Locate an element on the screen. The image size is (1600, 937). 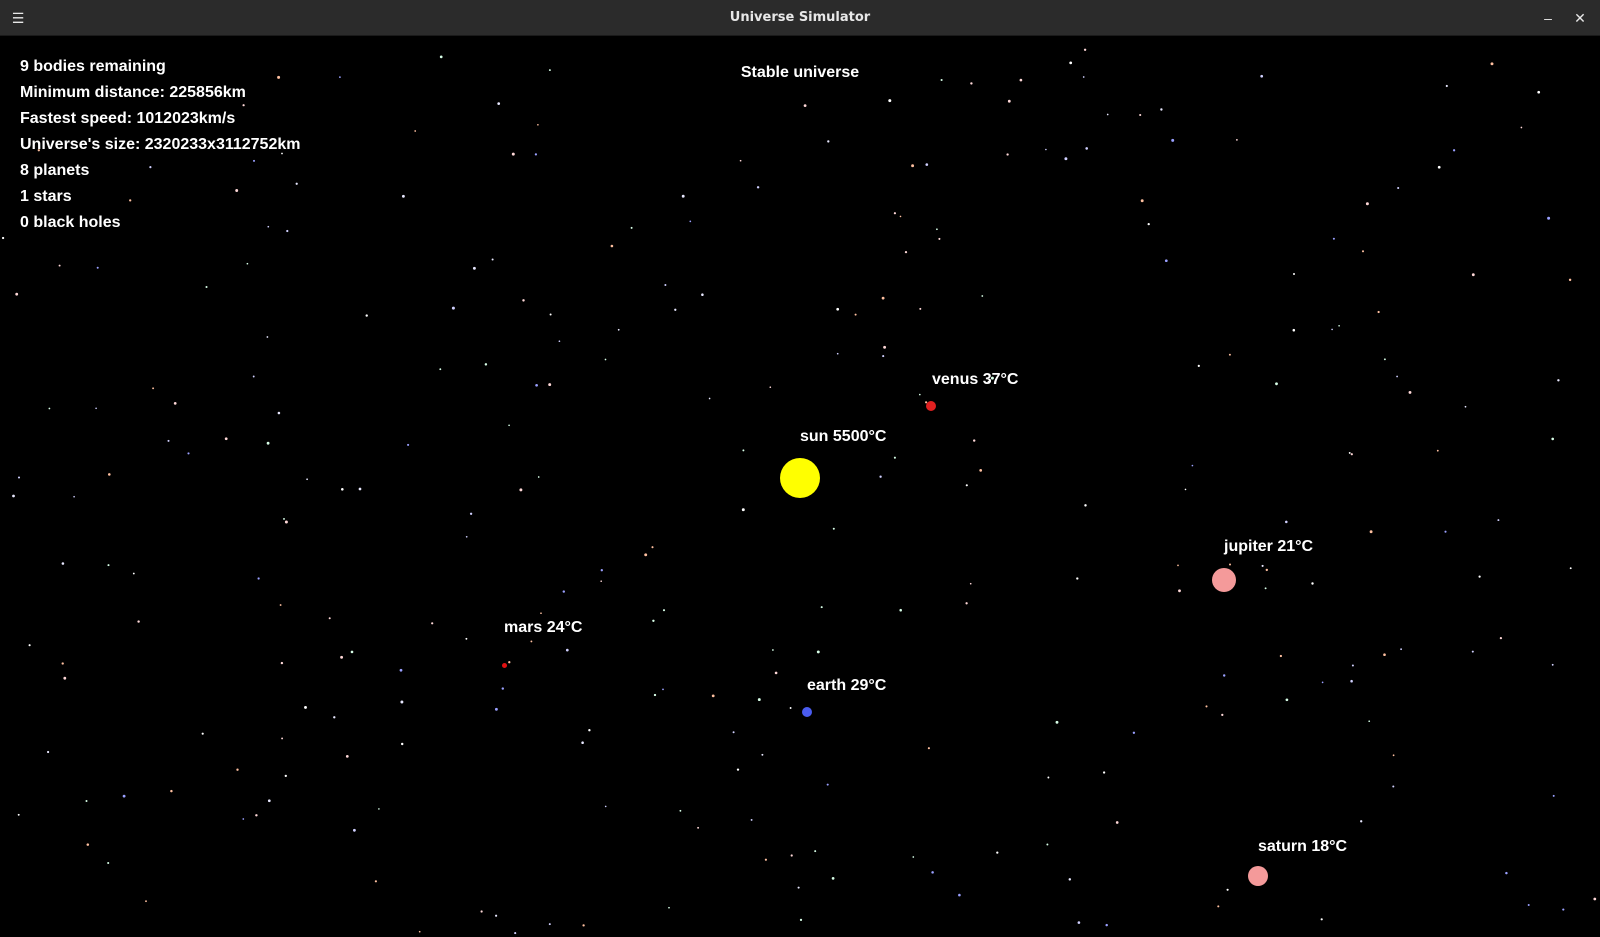
title-bar: ☰ Universe Simulator – ✕ is located at coordinates (800, 18).